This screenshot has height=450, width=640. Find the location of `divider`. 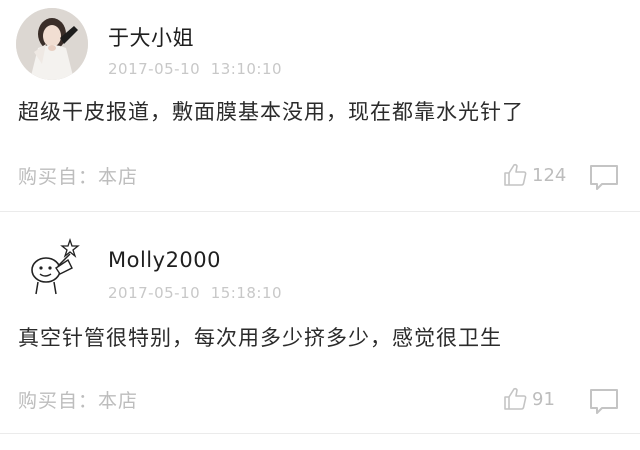

divider is located at coordinates (320, 433).